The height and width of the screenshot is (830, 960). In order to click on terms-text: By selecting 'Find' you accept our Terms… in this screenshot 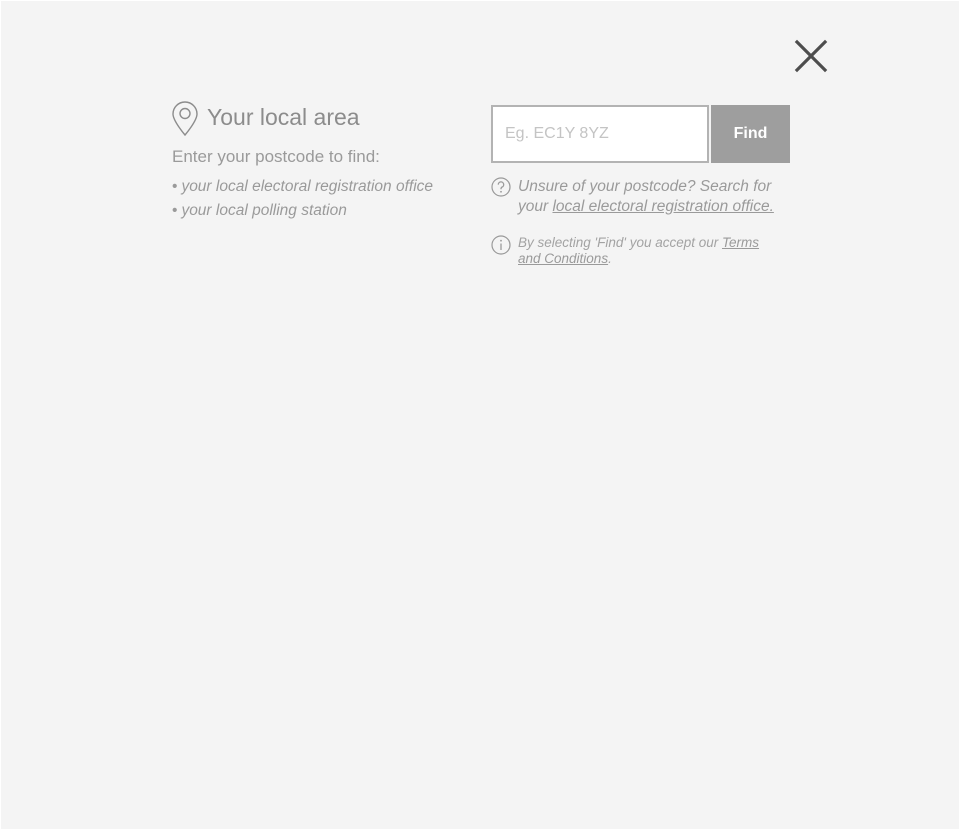, I will do `click(648, 251)`.